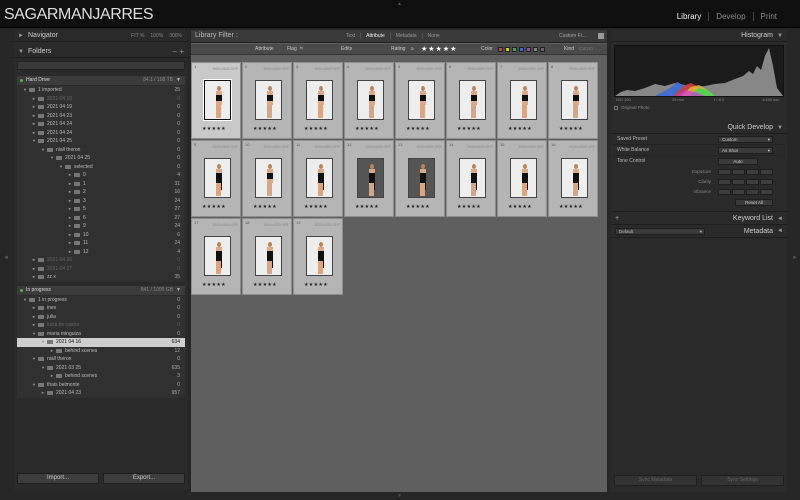 Image resolution: width=800 pixels, height=500 pixels. Describe the element at coordinates (745, 150) in the screenshot. I see `white-balance-select: As Shot ▾` at that location.